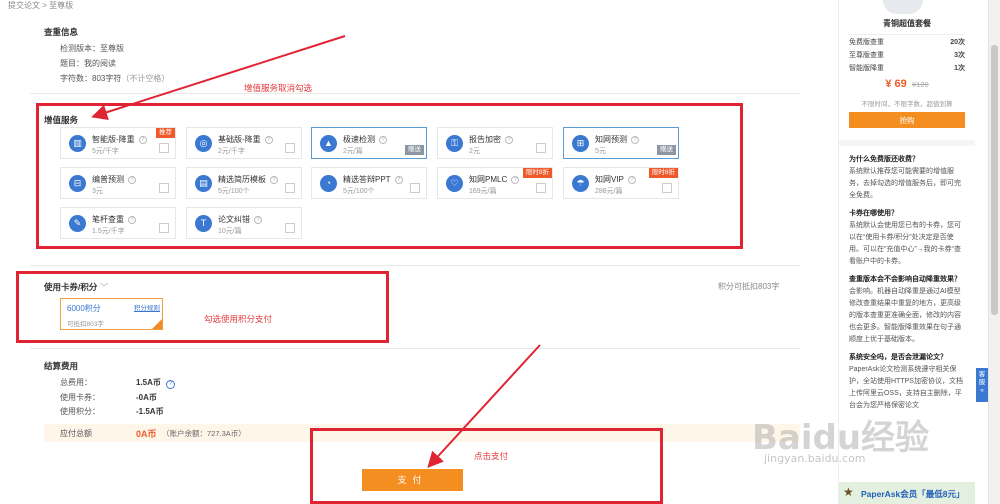  Describe the element at coordinates (92, 48) in the screenshot. I see `version-label: 检测版本：至尊版` at that location.